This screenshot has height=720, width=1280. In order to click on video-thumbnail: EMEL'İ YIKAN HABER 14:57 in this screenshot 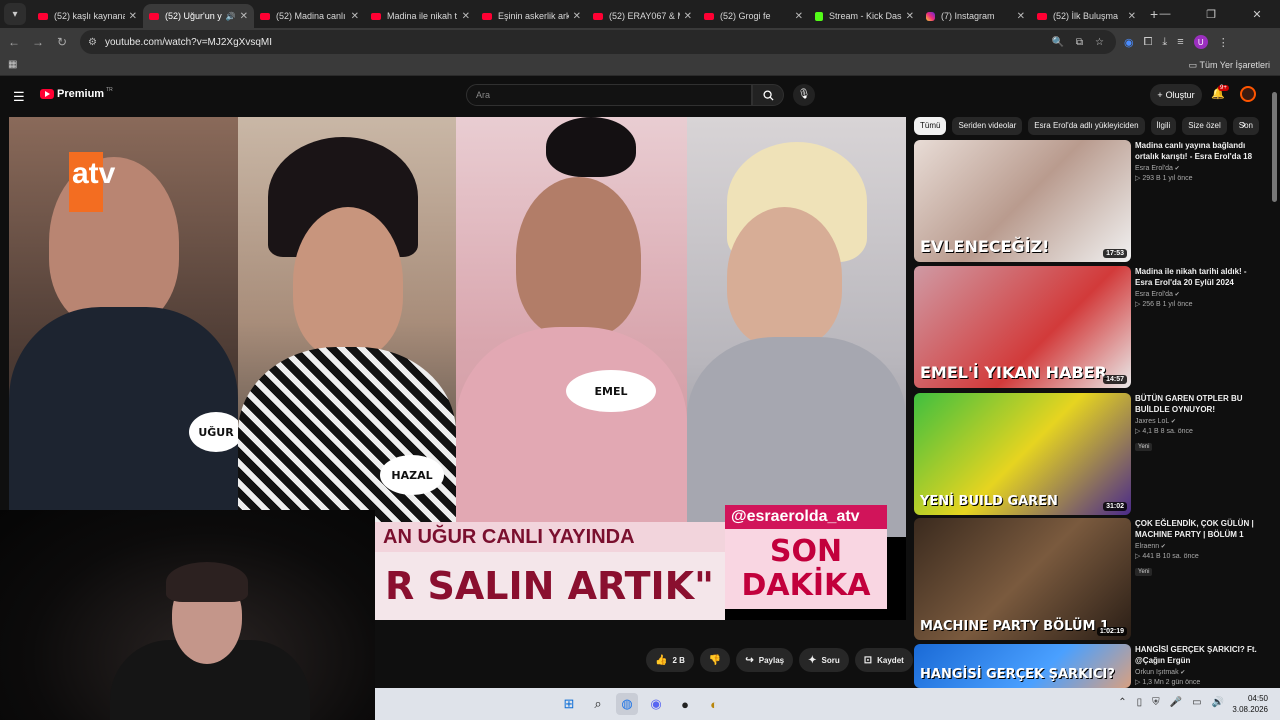, I will do `click(1022, 327)`.